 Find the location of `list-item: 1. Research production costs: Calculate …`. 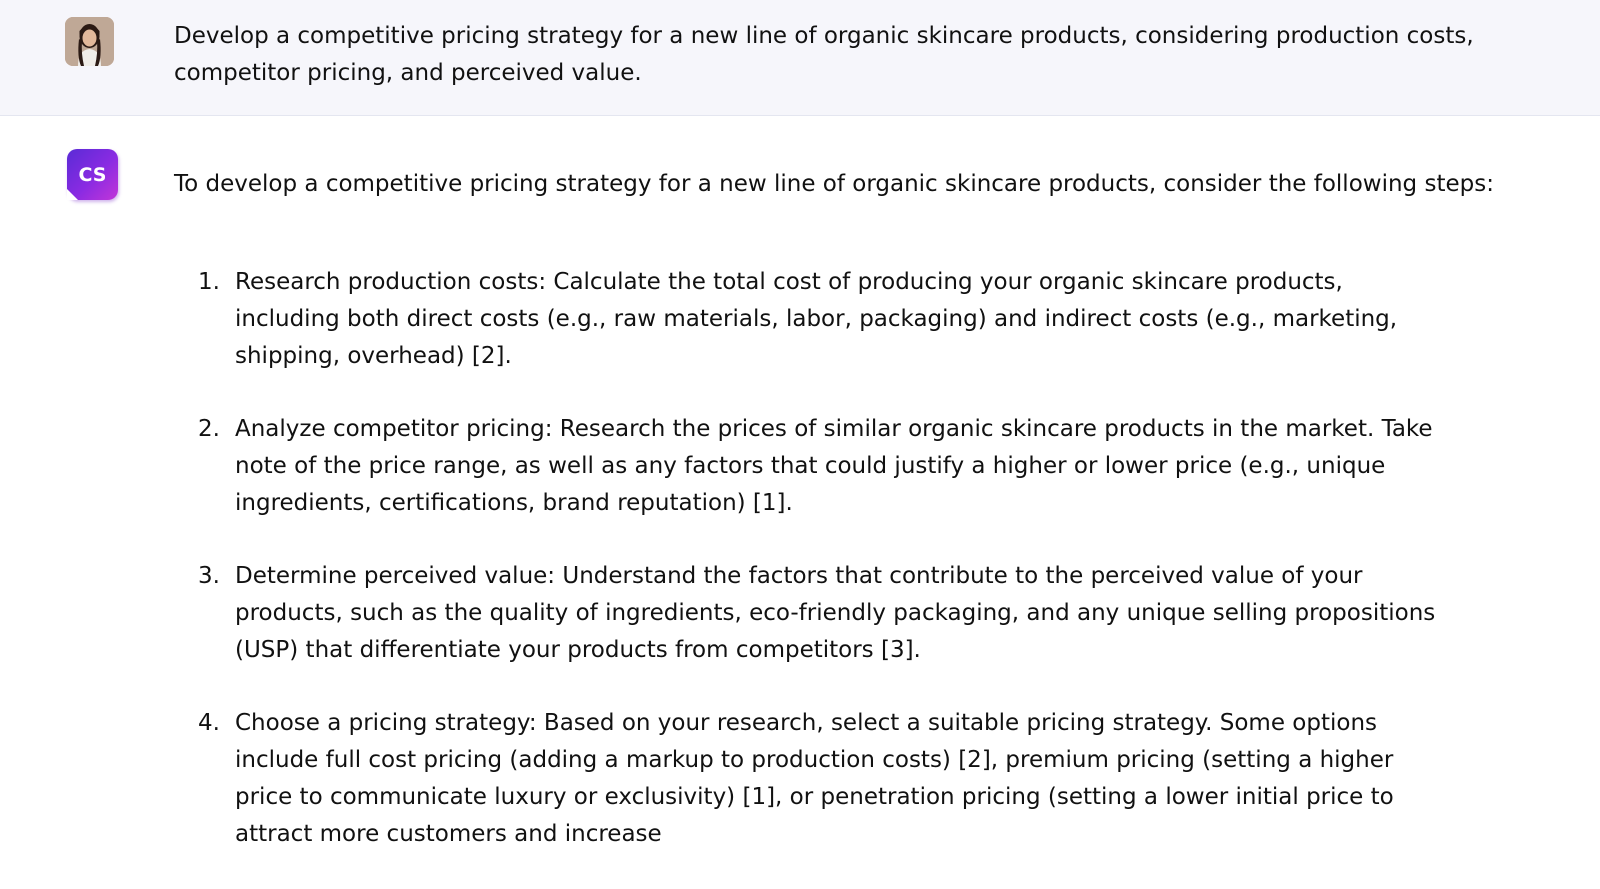

list-item: 1. Research production costs: Calculate … is located at coordinates (820, 319).